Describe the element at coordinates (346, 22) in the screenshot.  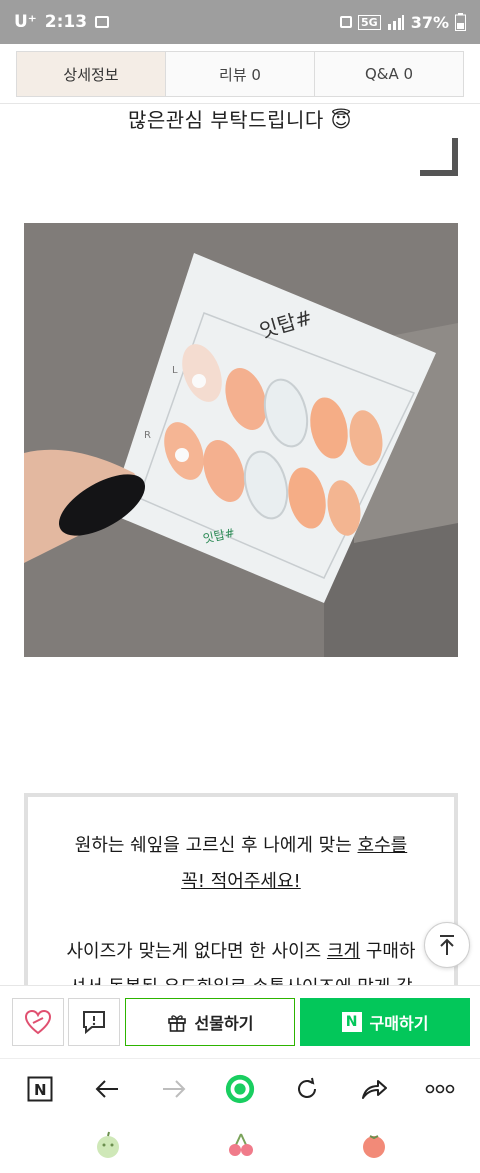
I see `nfc-icon` at that location.